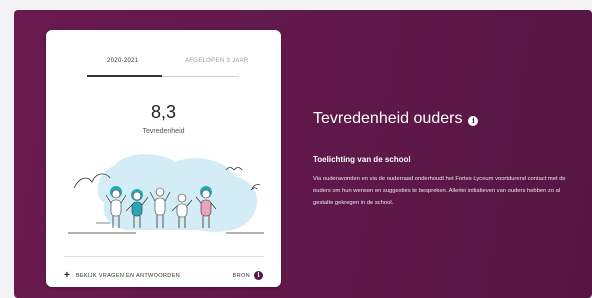 This screenshot has width=592, height=298. What do you see at coordinates (127, 276) in the screenshot?
I see `faq-link-label: BEKIJK VRAGEN EN ANTWOORDEN` at bounding box center [127, 276].